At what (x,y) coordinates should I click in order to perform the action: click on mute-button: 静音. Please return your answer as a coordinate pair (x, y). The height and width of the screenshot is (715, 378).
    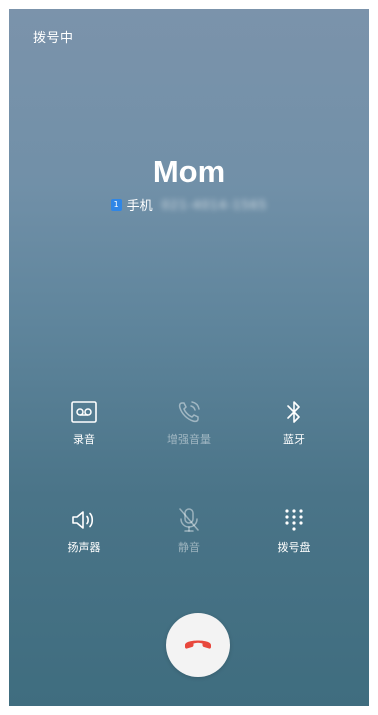
    Looking at the image, I should click on (189, 530).